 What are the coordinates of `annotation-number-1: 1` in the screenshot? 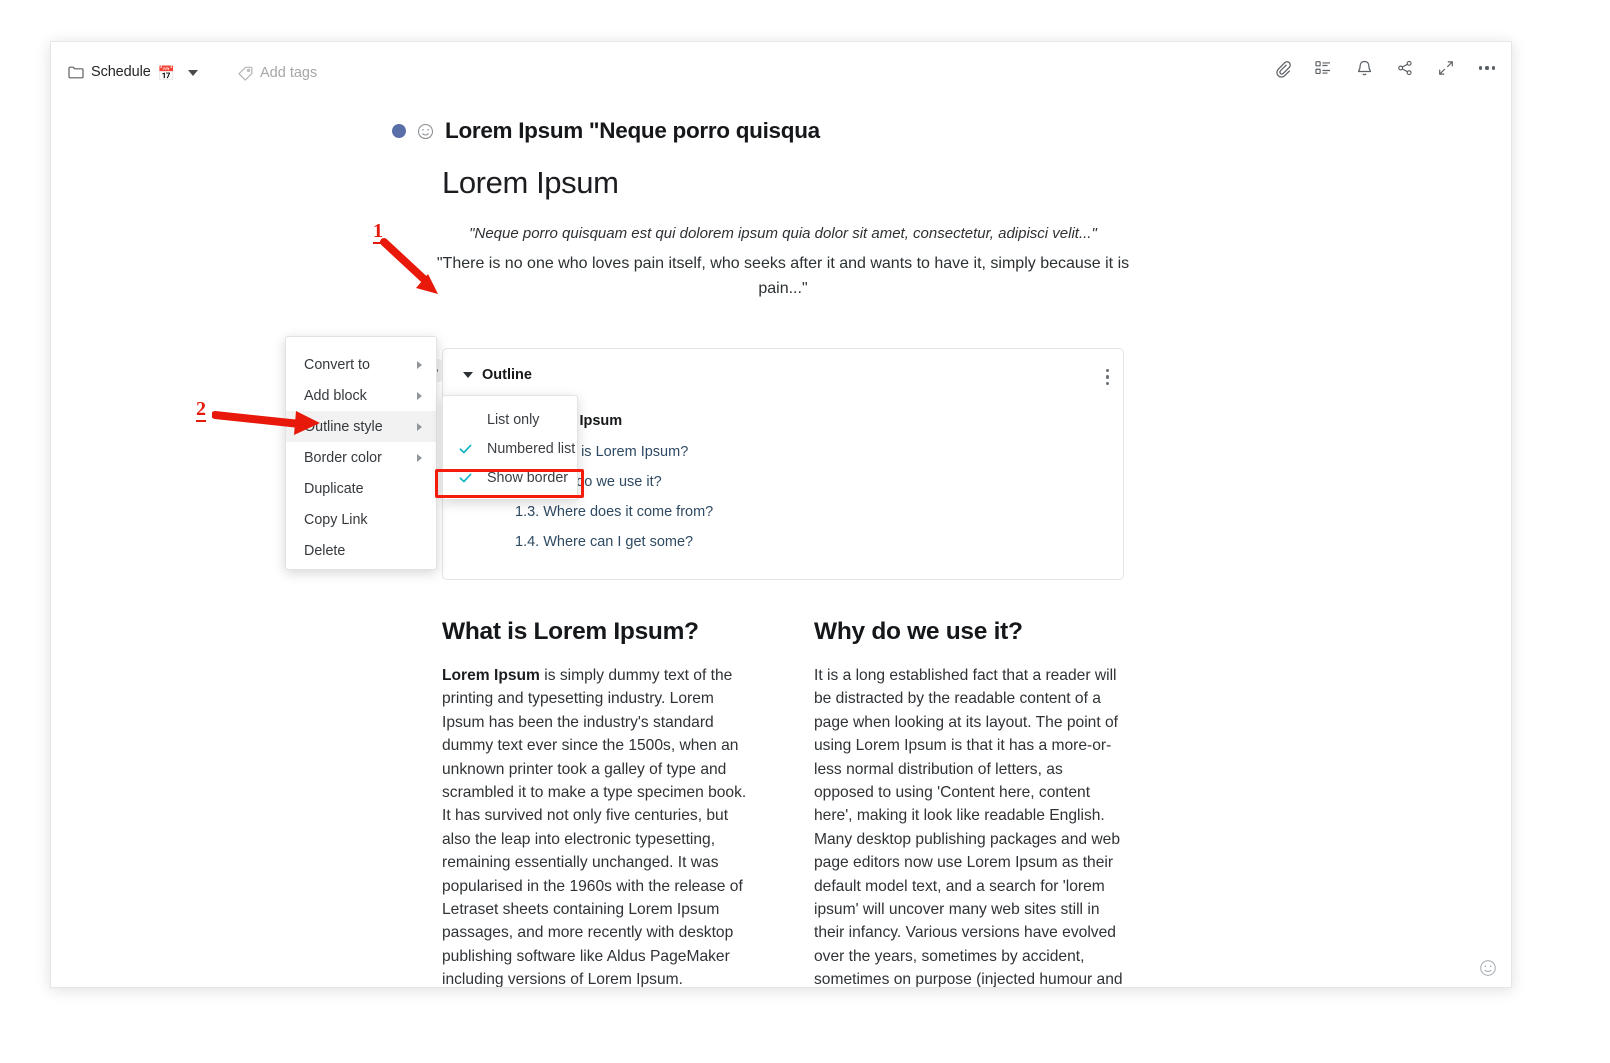 It's located at (378, 232).